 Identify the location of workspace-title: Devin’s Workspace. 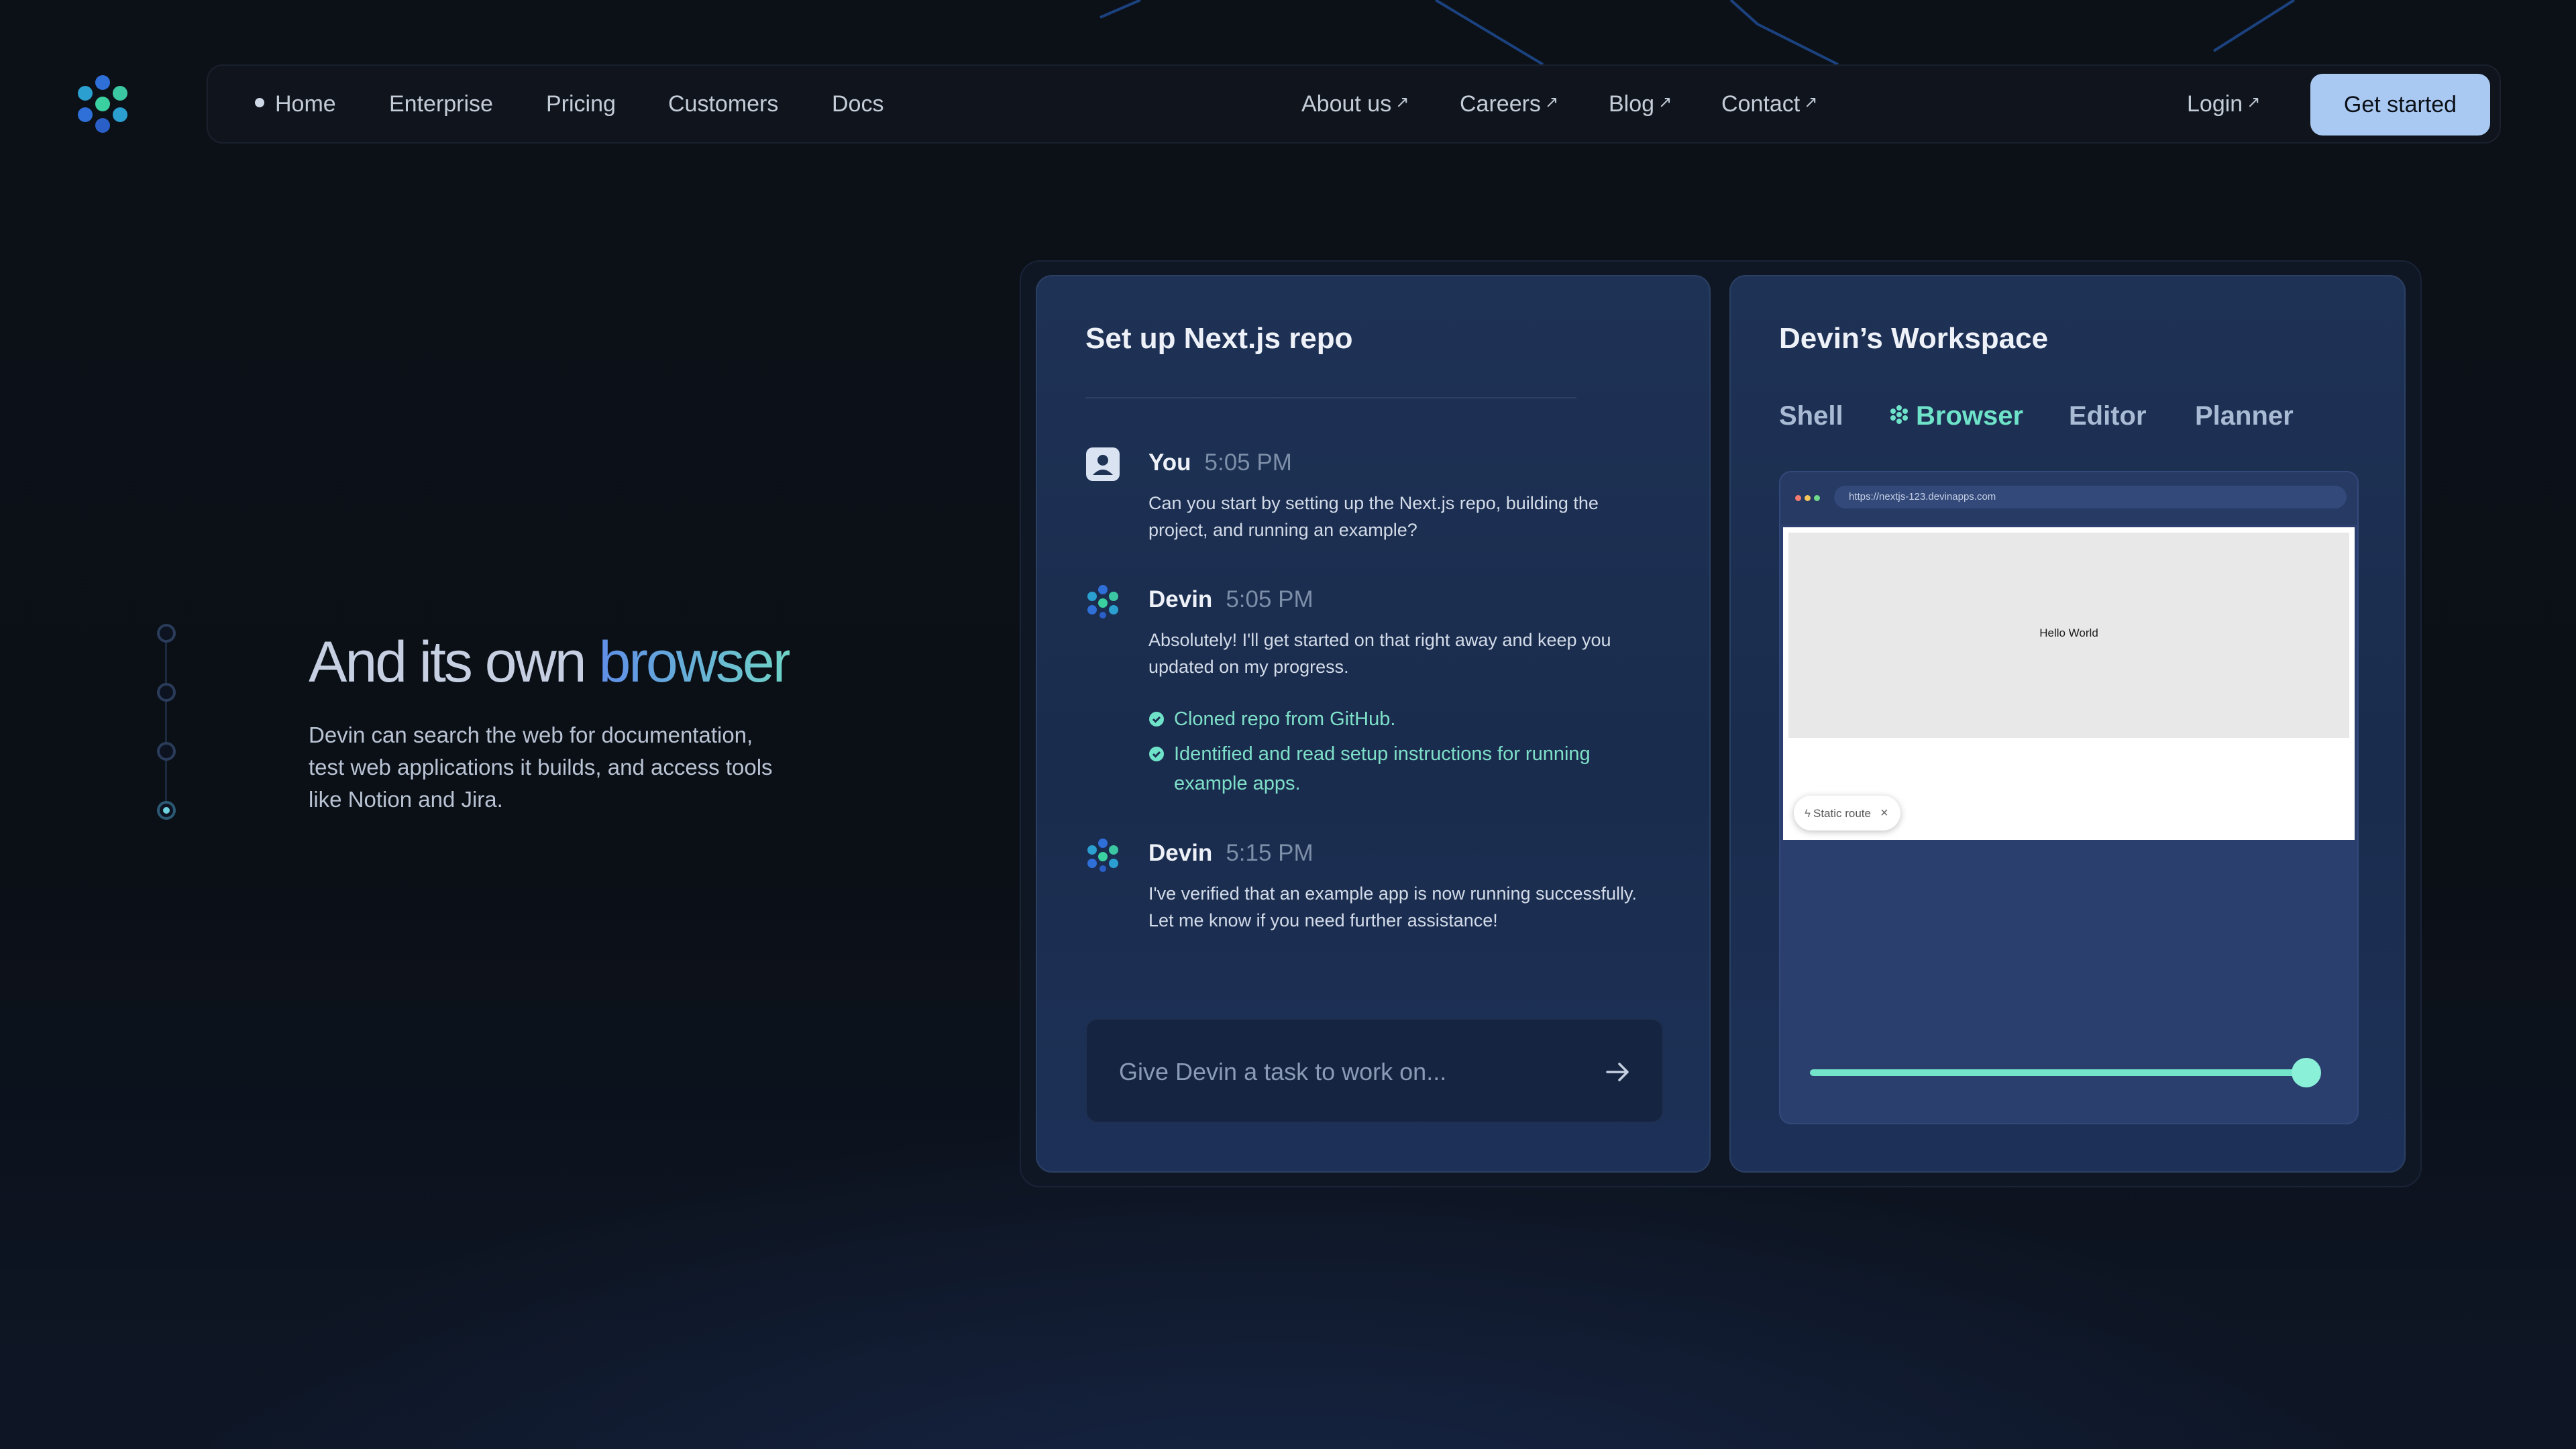
(1914, 338).